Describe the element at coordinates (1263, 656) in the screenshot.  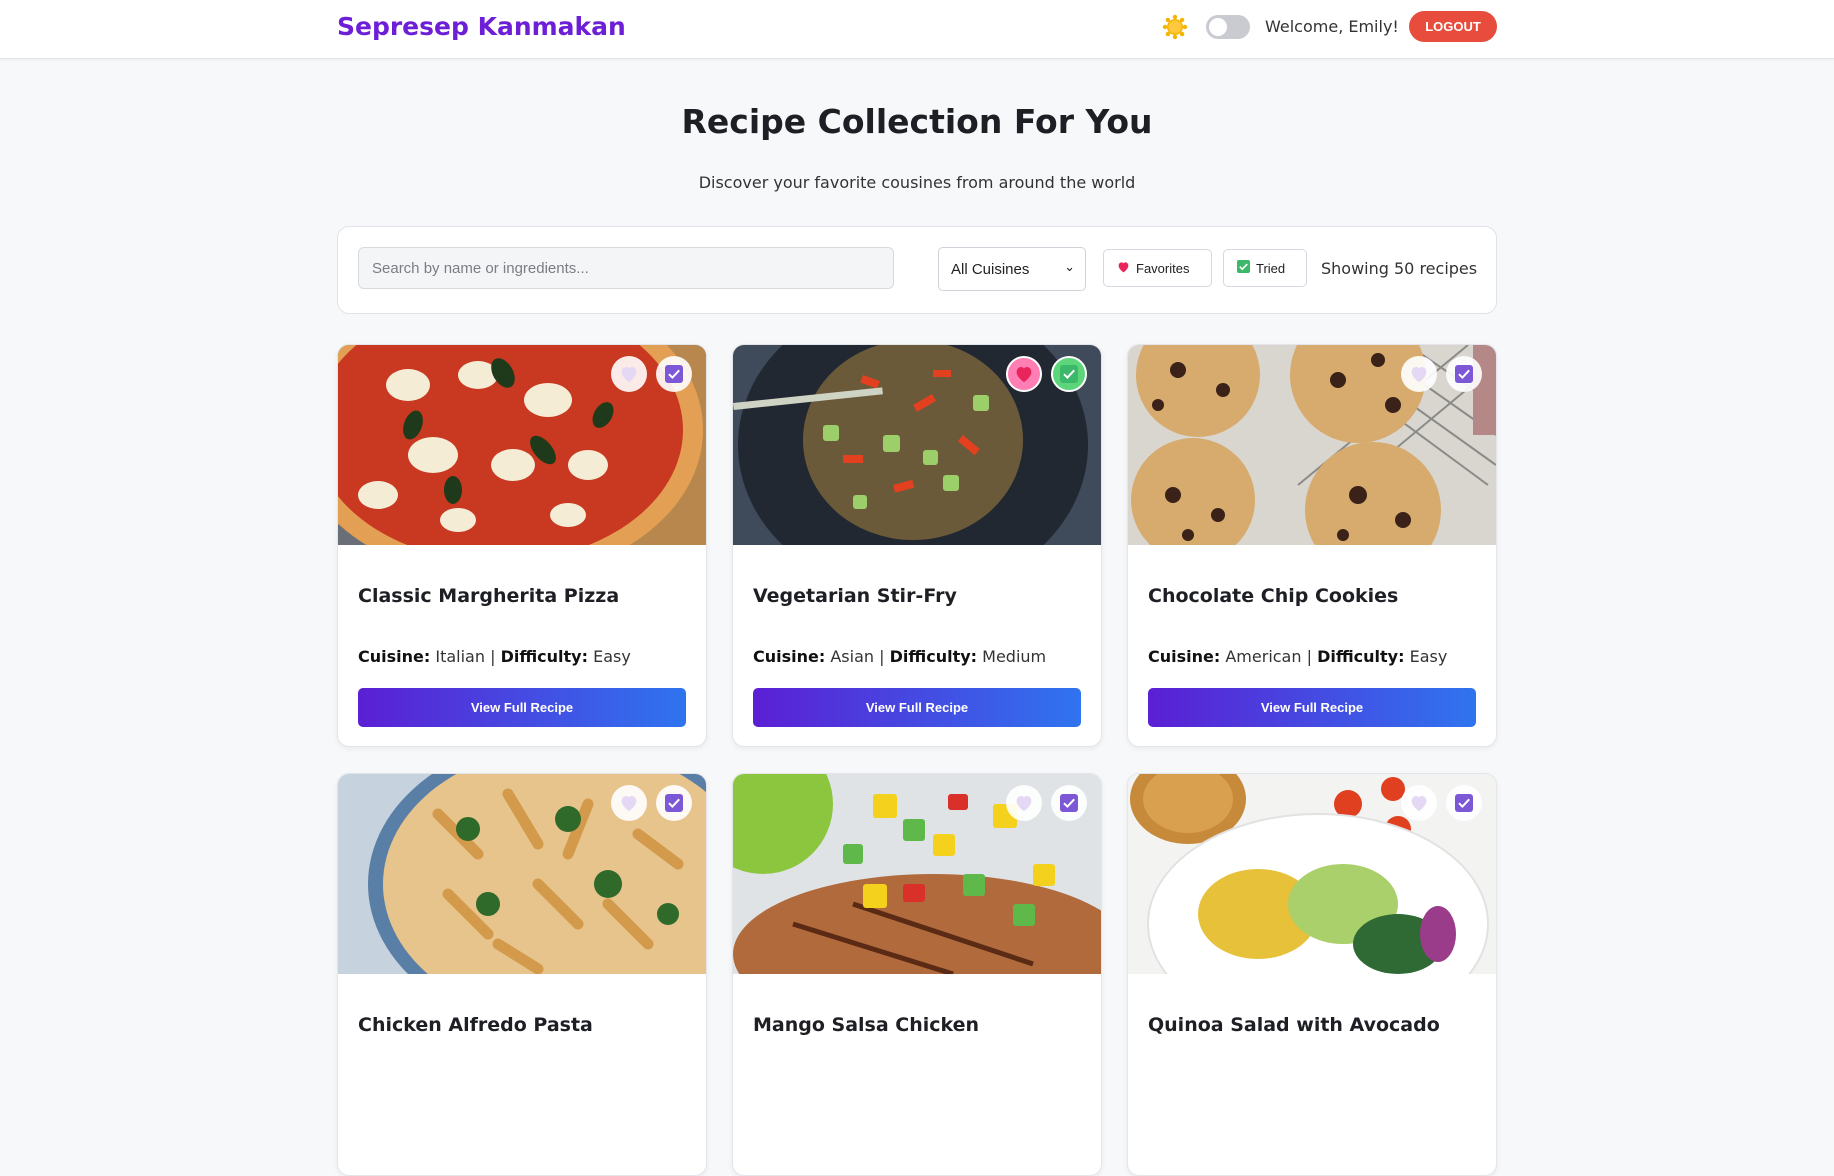
I see `cuisine-value: American` at that location.